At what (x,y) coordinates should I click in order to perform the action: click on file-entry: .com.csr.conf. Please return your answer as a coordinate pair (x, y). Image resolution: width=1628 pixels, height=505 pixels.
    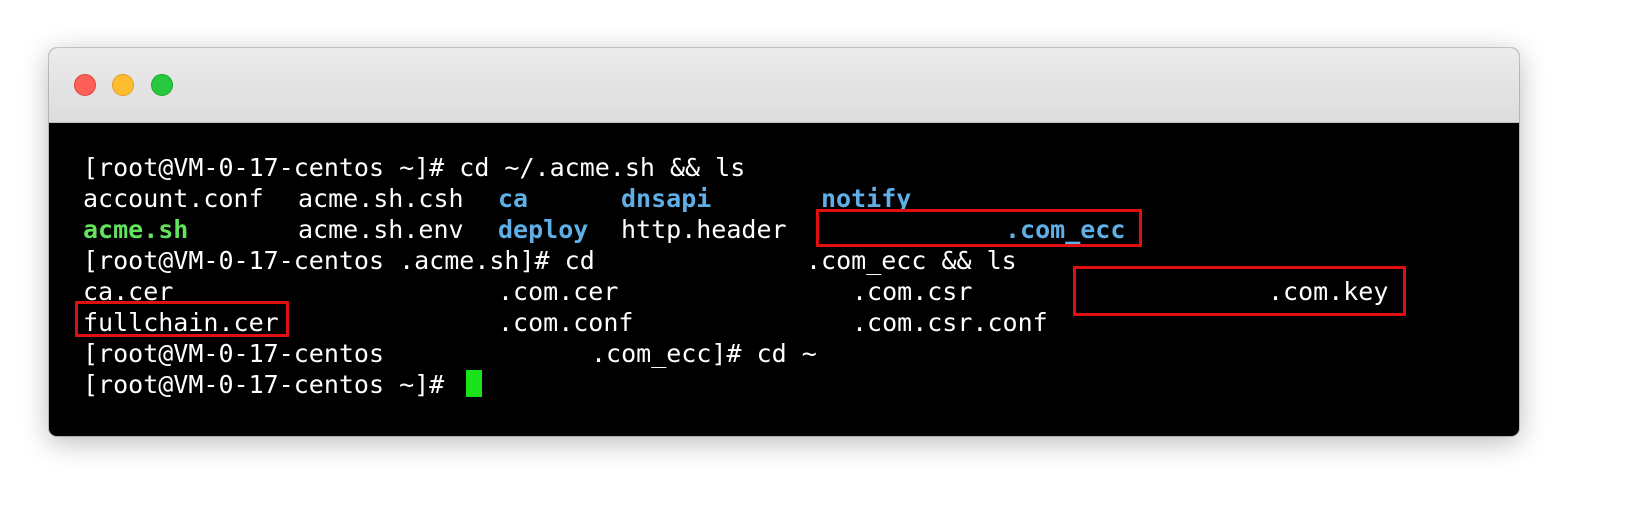
    Looking at the image, I should click on (950, 322).